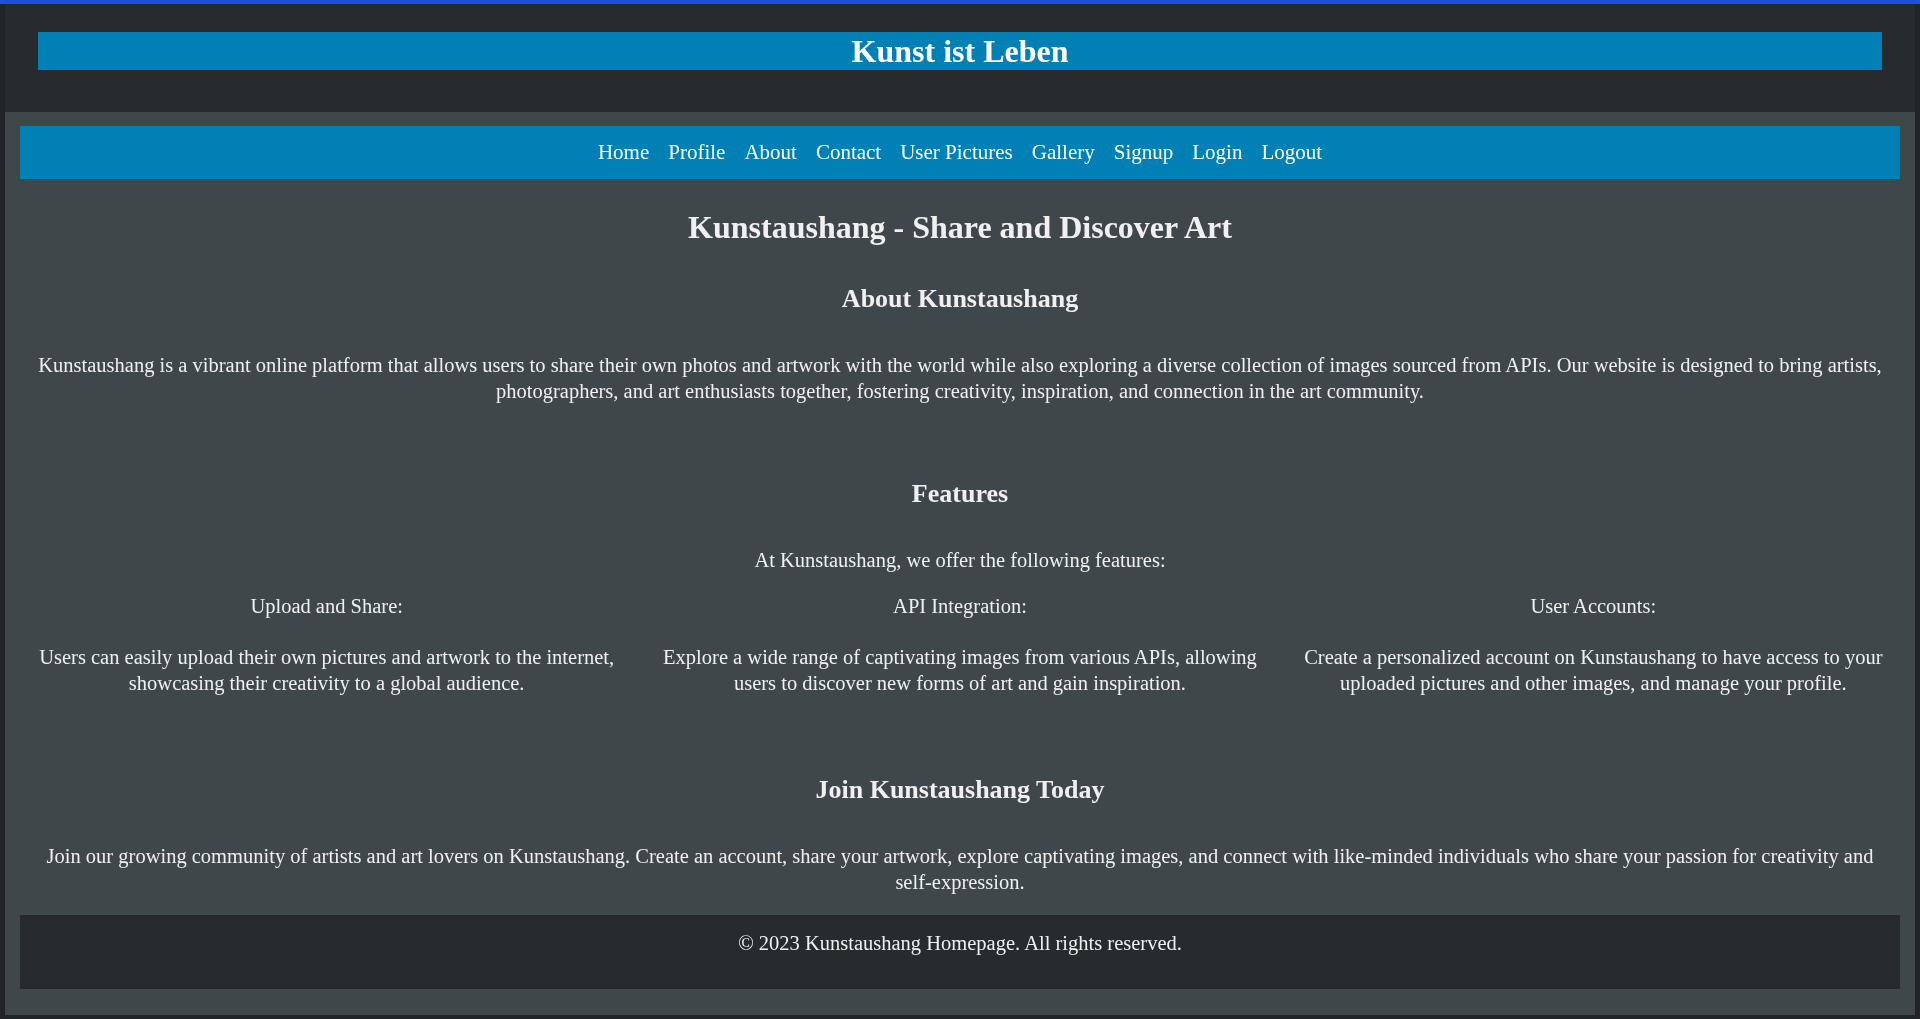 This screenshot has width=1920, height=1019. Describe the element at coordinates (960, 378) in the screenshot. I see `about-paragraph: Kunstaushang is a vibrant online platform that allows users to share their own photos and artwork with the world while also exploring a diverse collection of images sourced from APIs. Our website is designed to bring artists, photographers, and art enthusiasts together, fostering creativity, inspiration, and connection in the art community.` at that location.